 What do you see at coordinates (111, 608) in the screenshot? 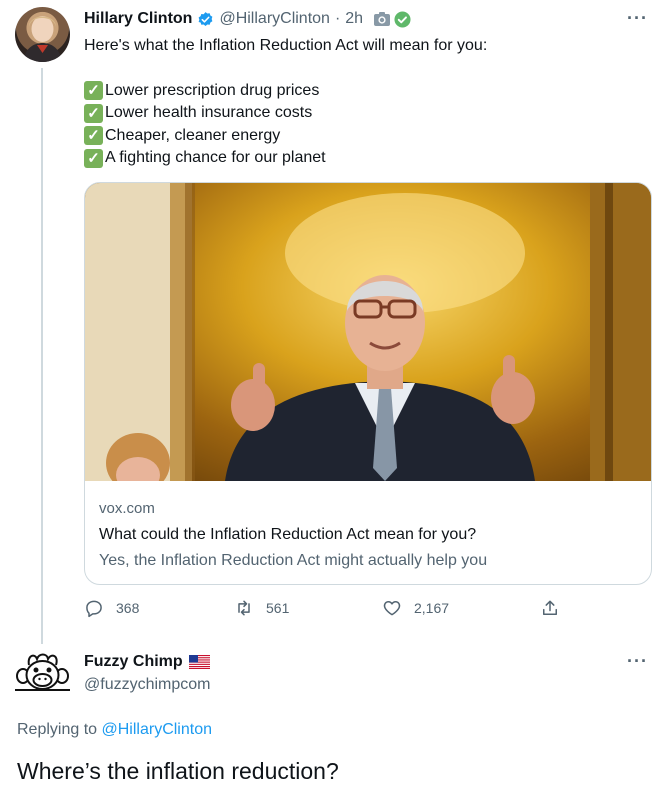
I see `reply-button: 368` at bounding box center [111, 608].